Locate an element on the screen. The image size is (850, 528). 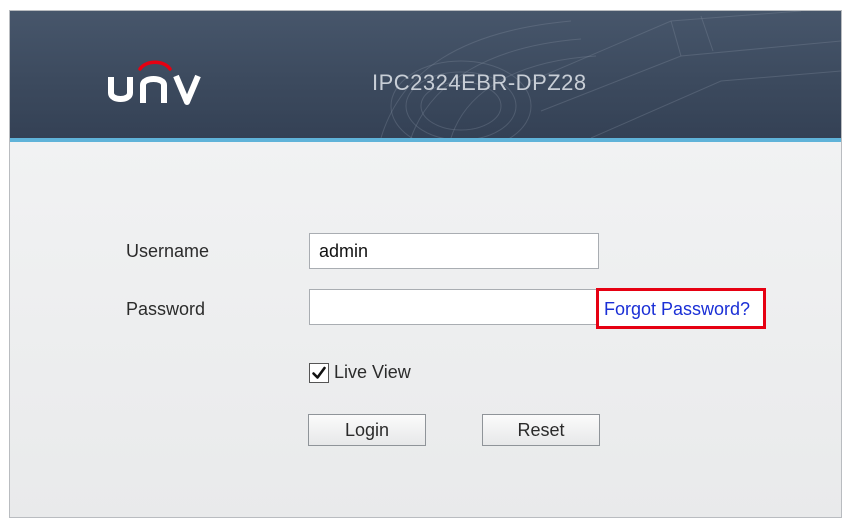
checkmark-icon is located at coordinates (319, 372).